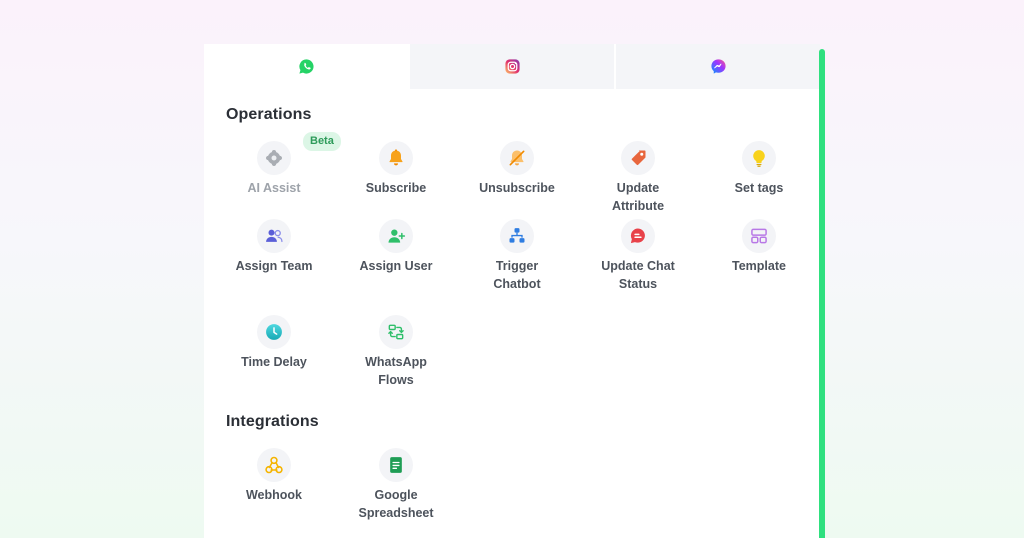 This screenshot has height=538, width=1024. Describe the element at coordinates (274, 188) in the screenshot. I see `ai-assist-label: AI Assist` at that location.